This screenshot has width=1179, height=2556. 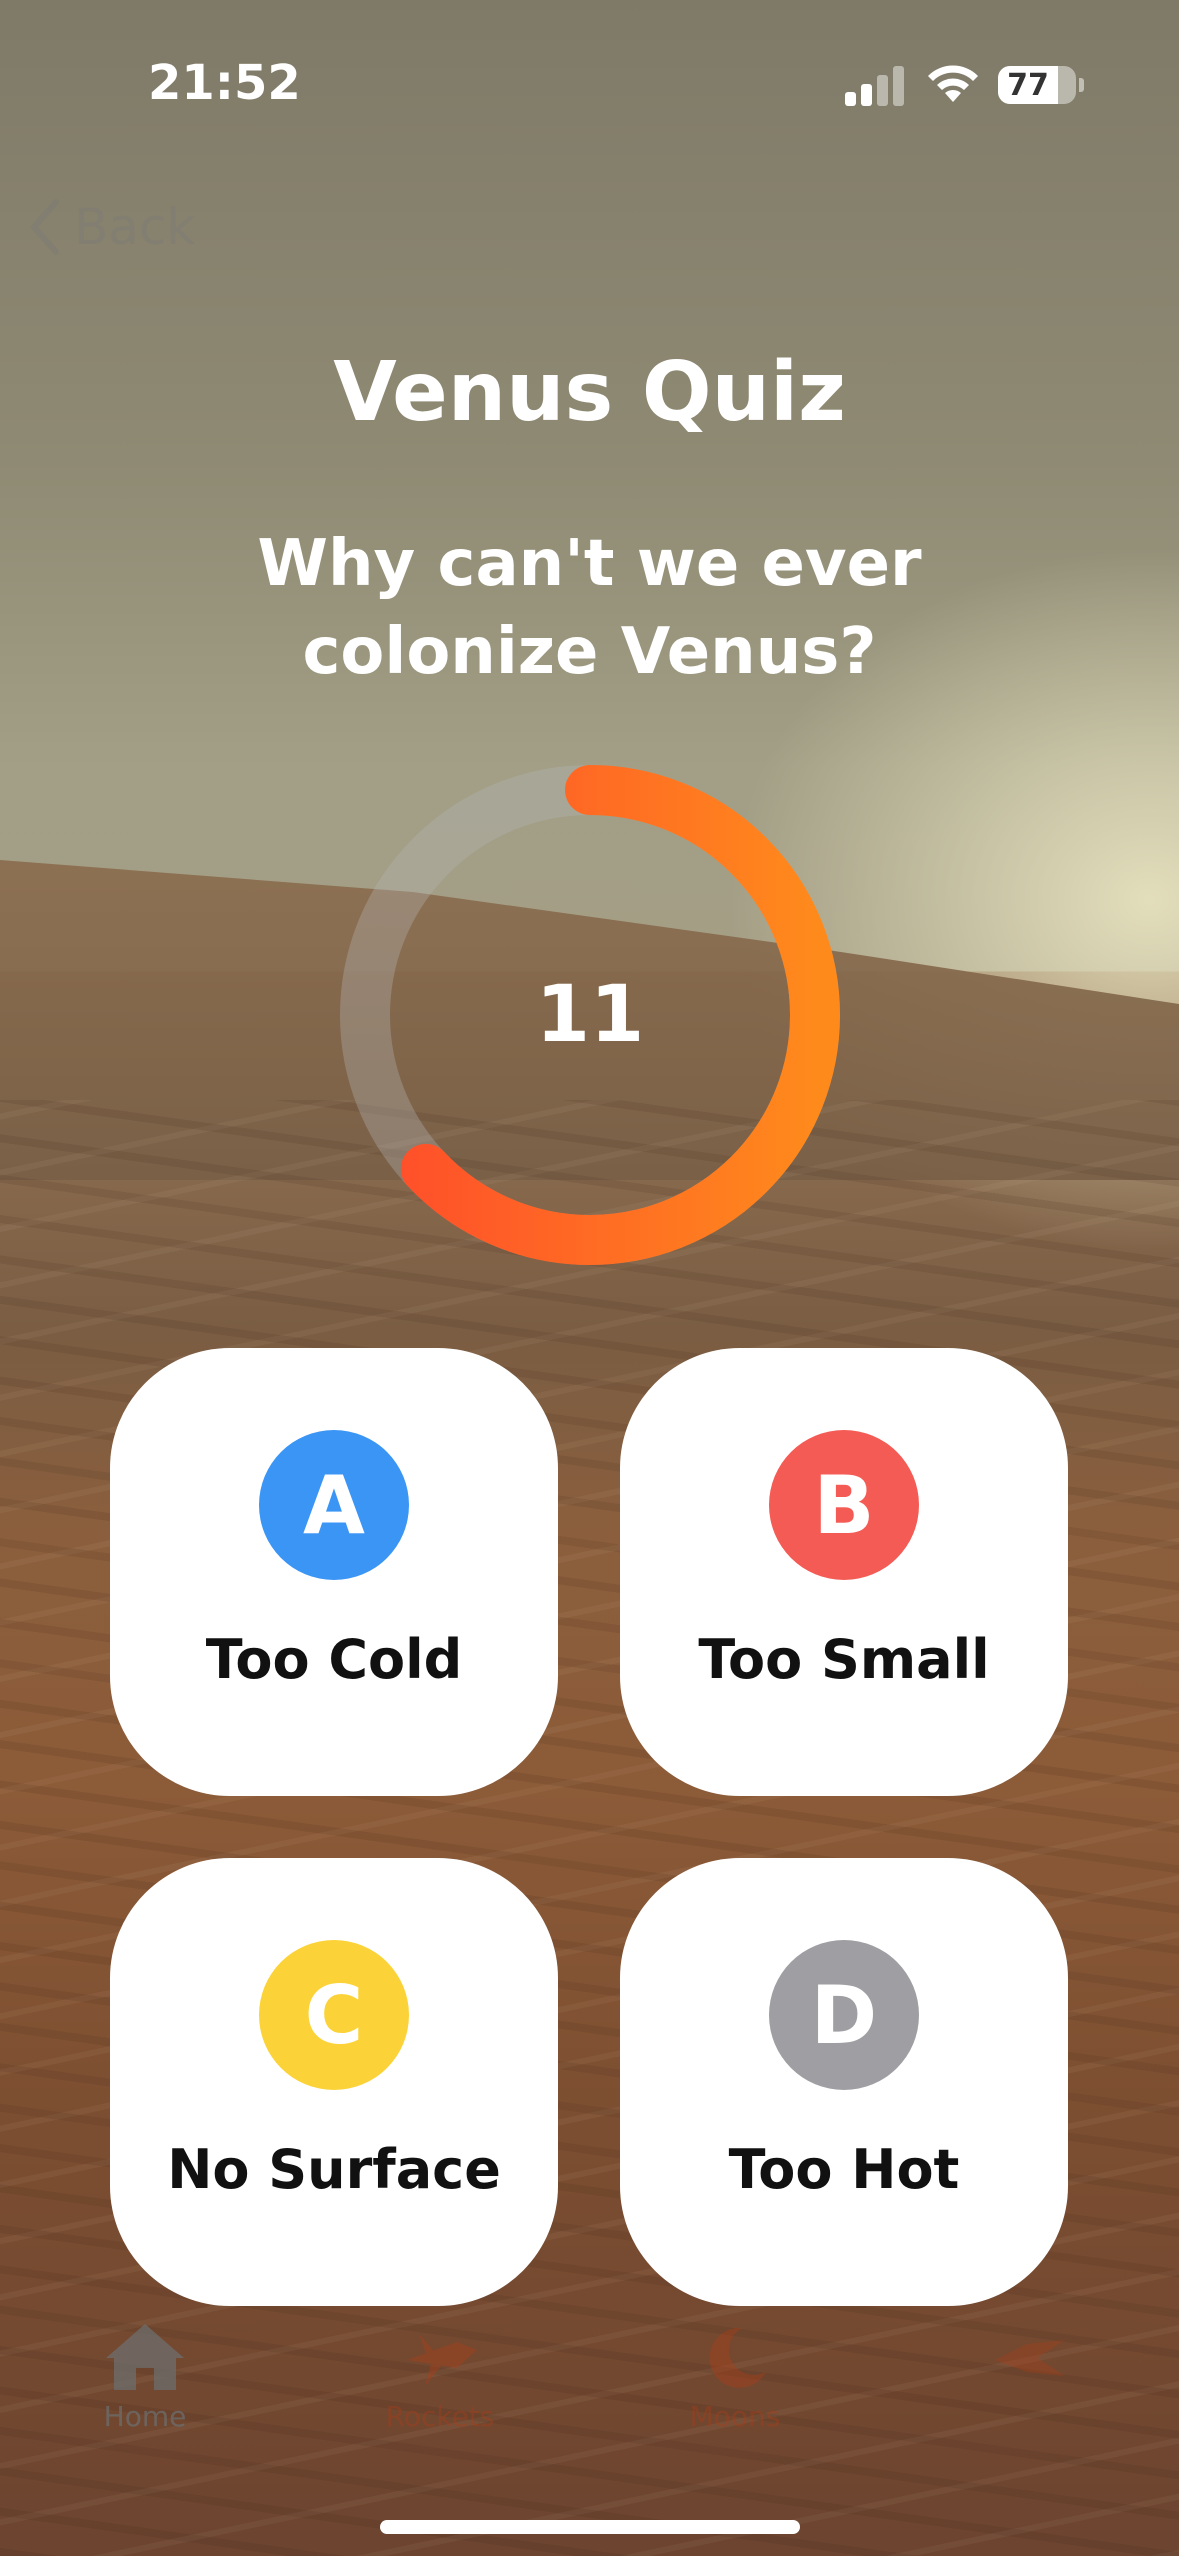 I want to click on back-button: Back, so click(x=111, y=227).